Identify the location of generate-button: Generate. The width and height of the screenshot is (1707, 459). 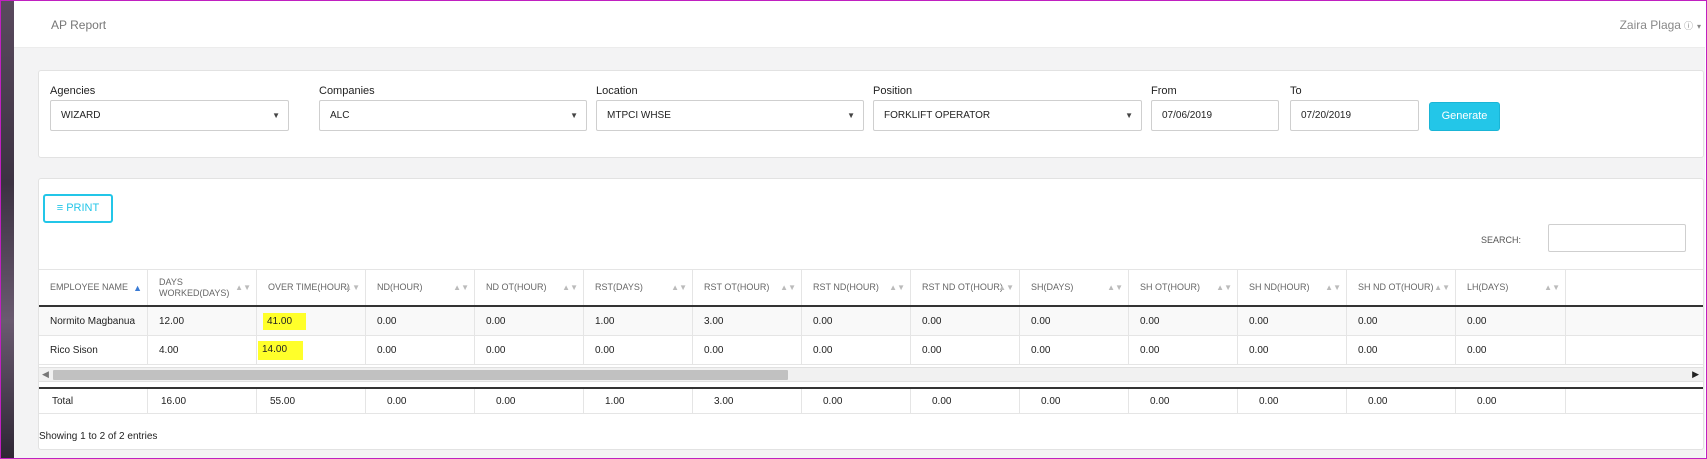
(1464, 116).